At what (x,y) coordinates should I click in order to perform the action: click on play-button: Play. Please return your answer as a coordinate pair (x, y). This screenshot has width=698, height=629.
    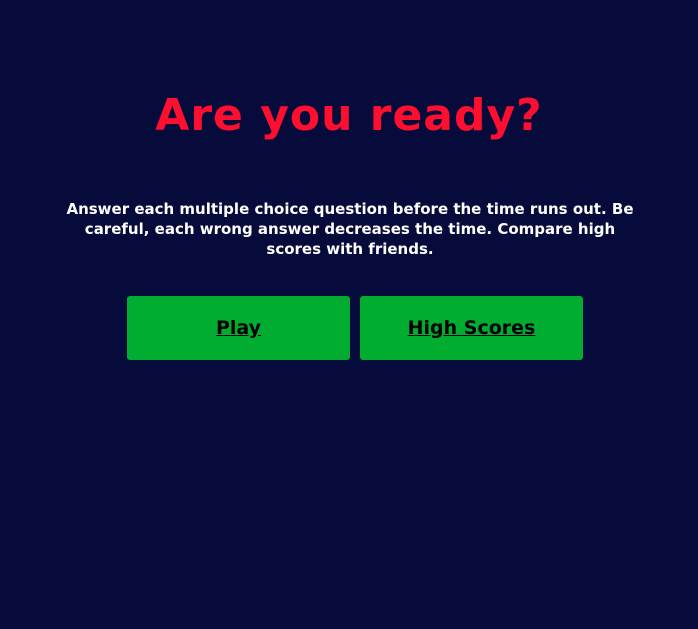
    Looking at the image, I should click on (238, 328).